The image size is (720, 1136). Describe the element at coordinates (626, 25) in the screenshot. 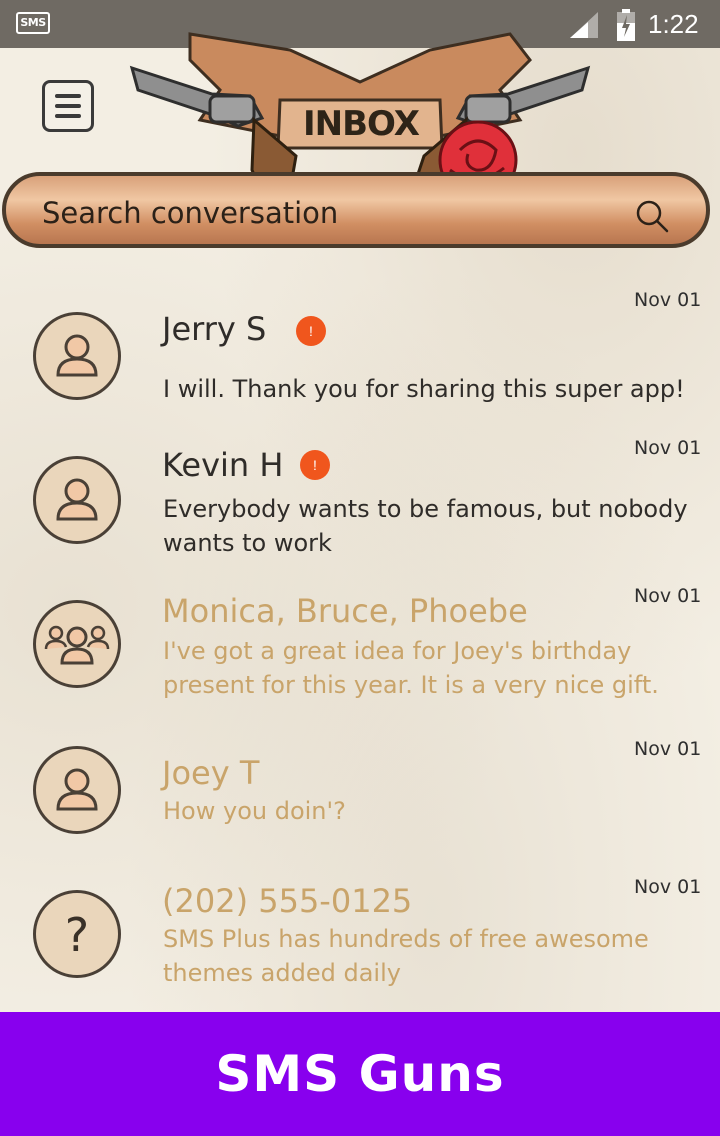

I see `battery-icon` at that location.